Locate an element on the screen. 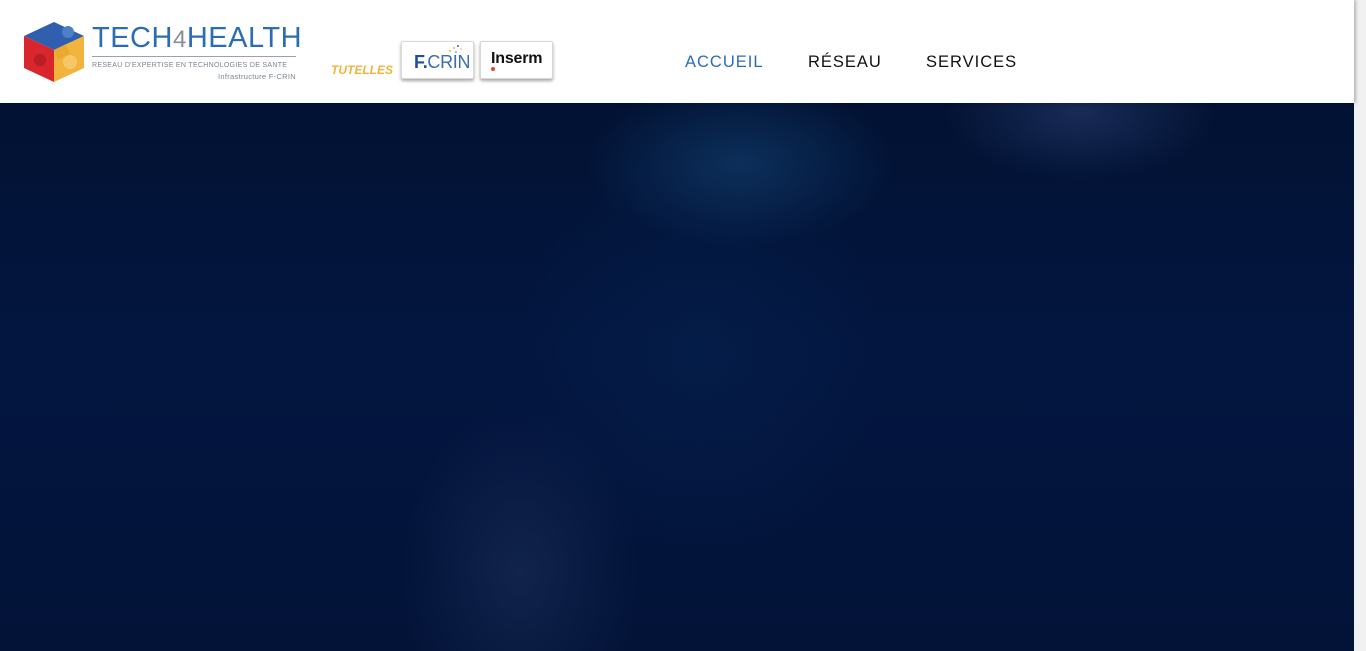 The height and width of the screenshot is (651, 1366). fcrin-wordmark: F.CRIN is located at coordinates (442, 62).